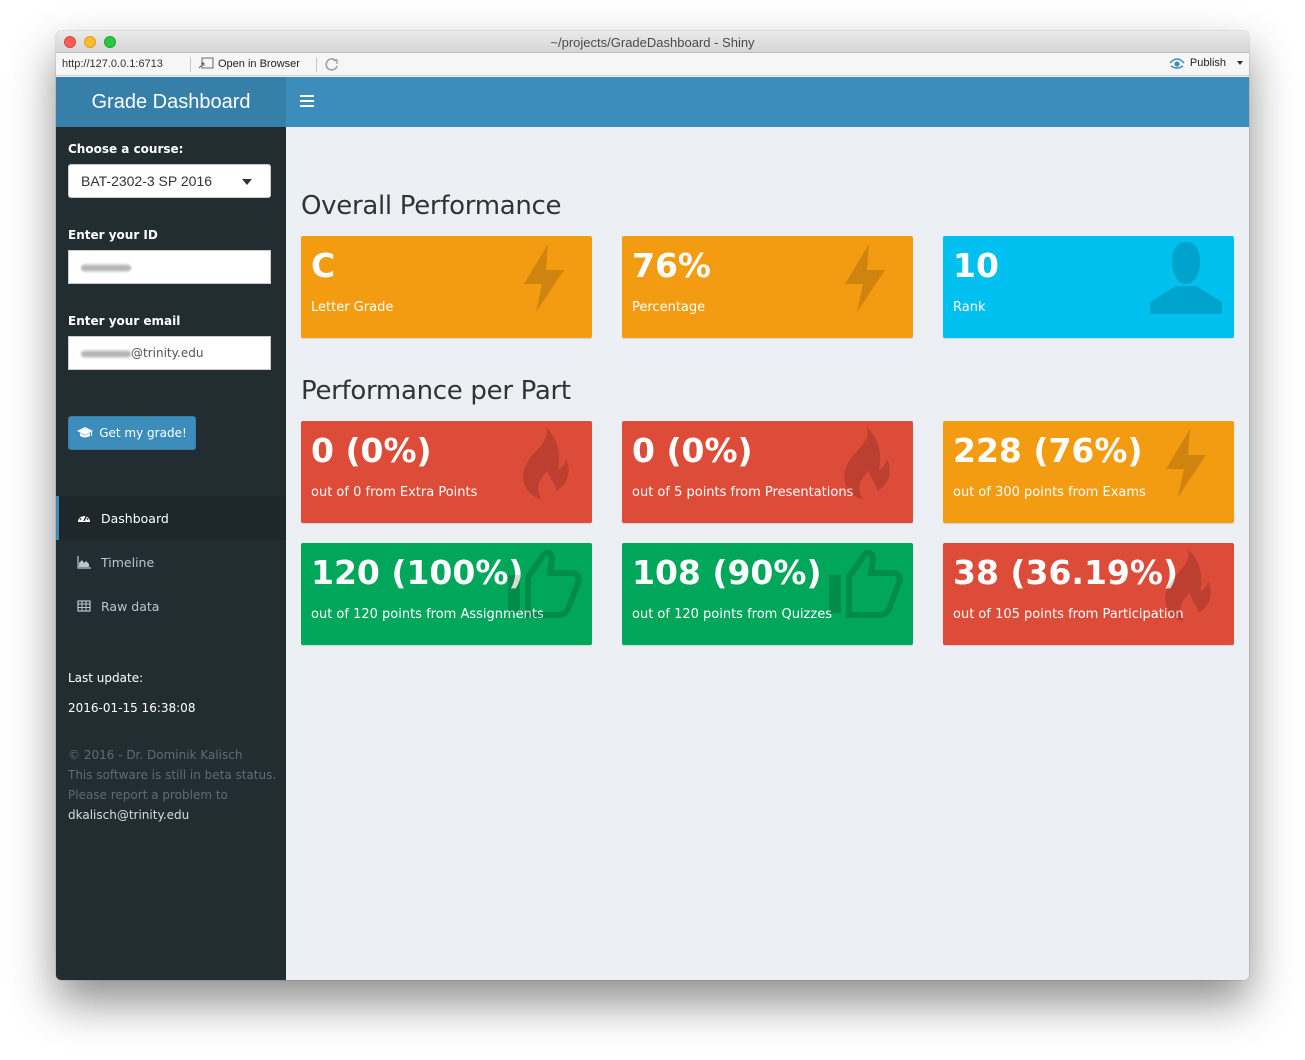  What do you see at coordinates (767, 102) in the screenshot?
I see `top-navbar` at bounding box center [767, 102].